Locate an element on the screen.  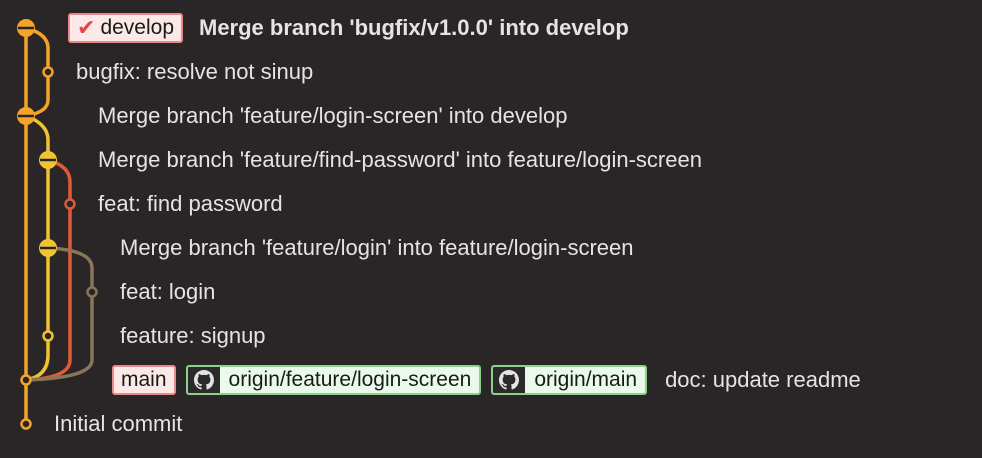
commit-message: bugfix: resolve not sinup is located at coordinates (195, 71).